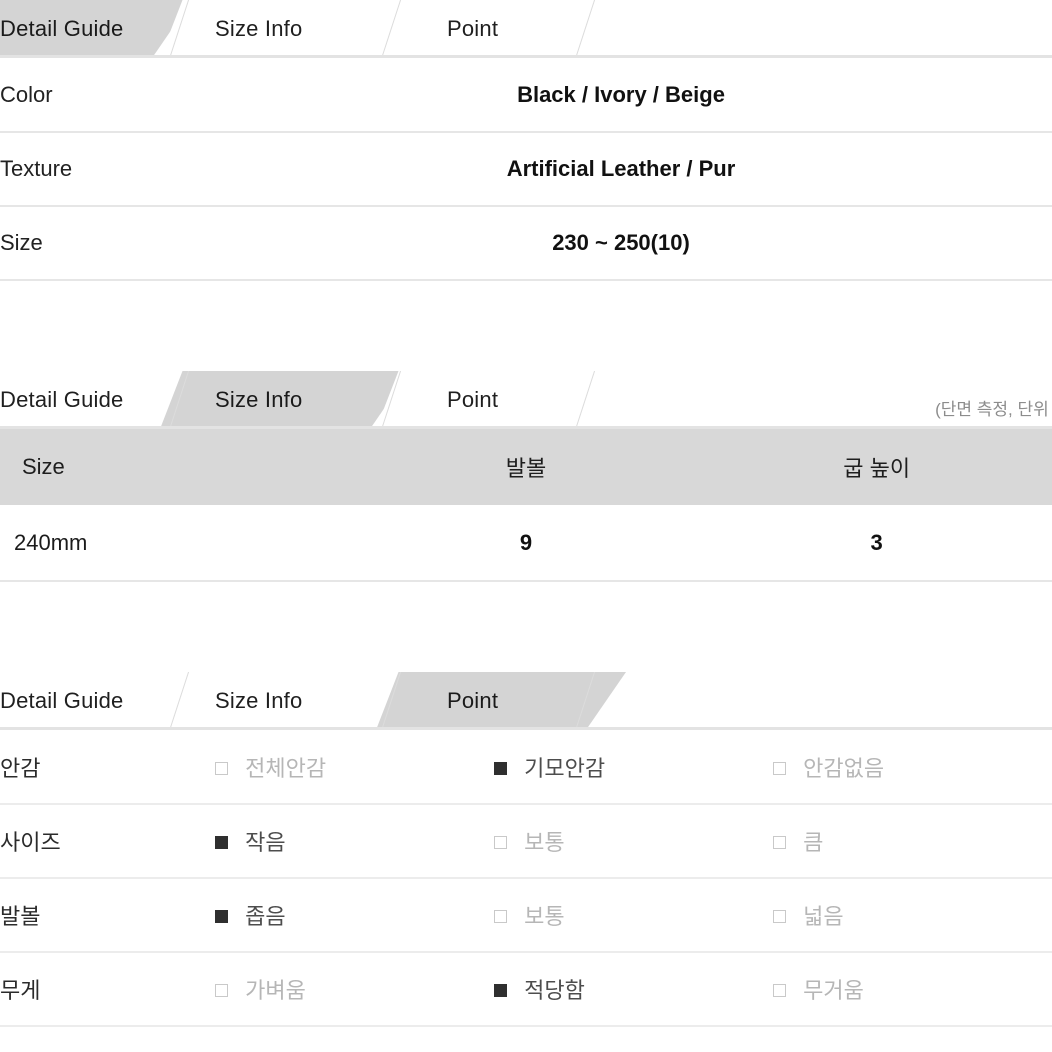 The width and height of the screenshot is (1052, 1052). Describe the element at coordinates (823, 916) in the screenshot. I see `point-option-label: 넓음` at that location.